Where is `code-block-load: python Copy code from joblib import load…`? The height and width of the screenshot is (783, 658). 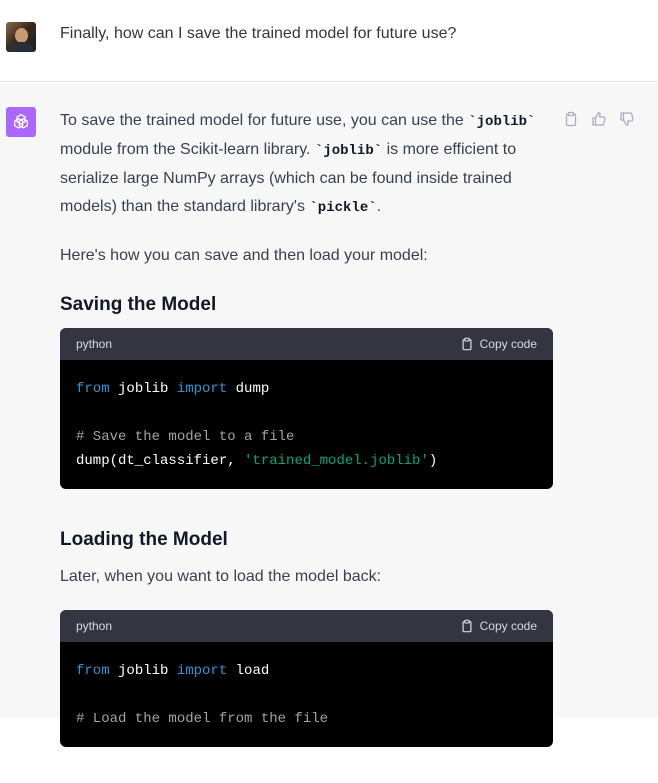
code-block-load: python Copy code from joblib import load… is located at coordinates (306, 678).